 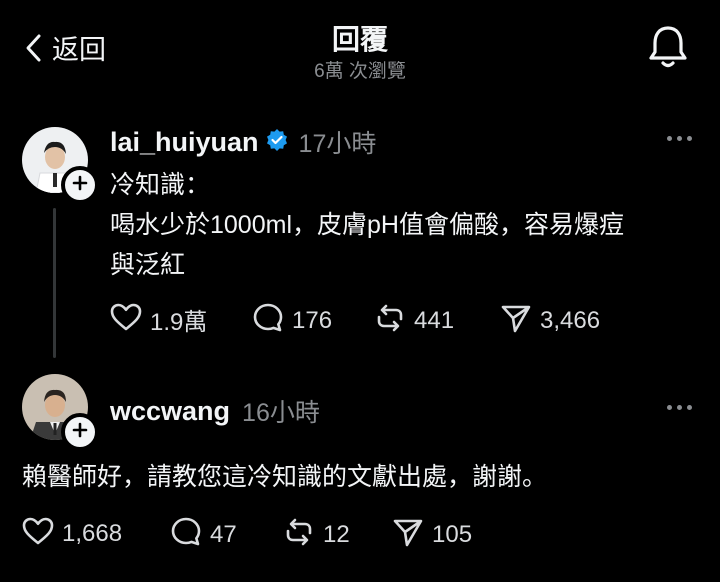 I want to click on reply-time: 16小時, so click(x=281, y=413).